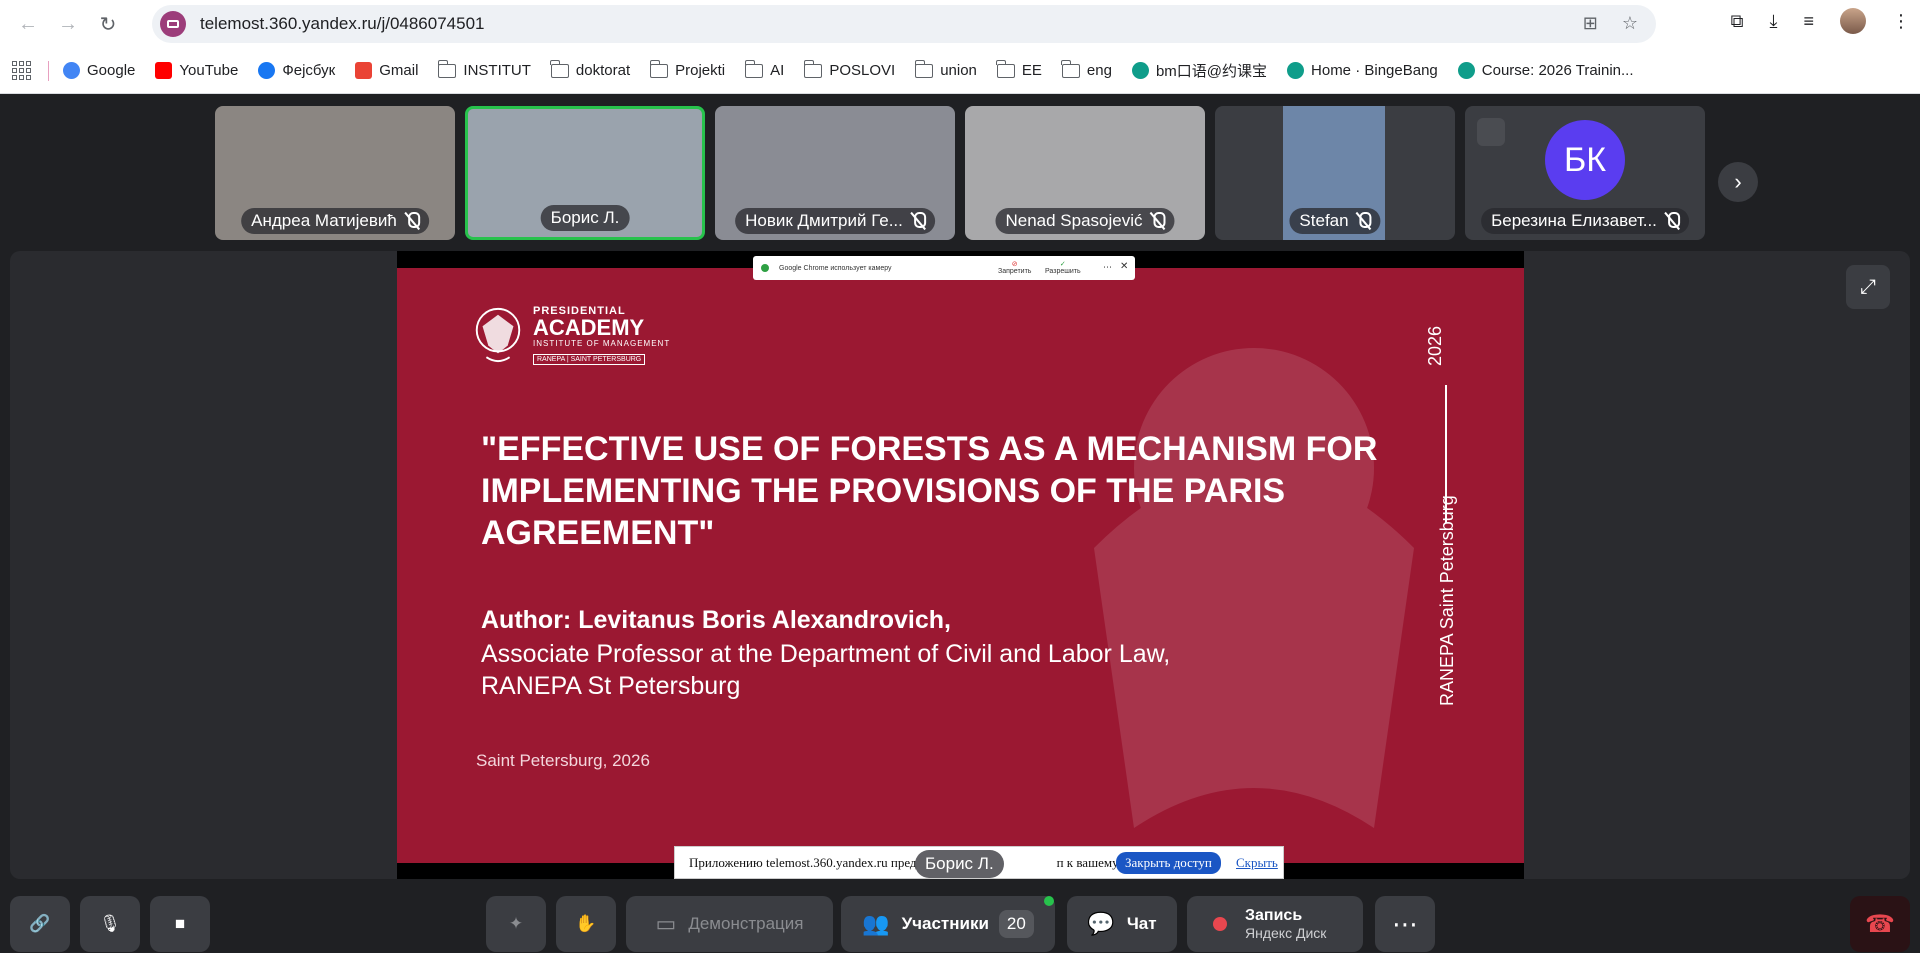 This screenshot has height=953, width=1920. I want to click on bookmark-label: AI, so click(777, 70).